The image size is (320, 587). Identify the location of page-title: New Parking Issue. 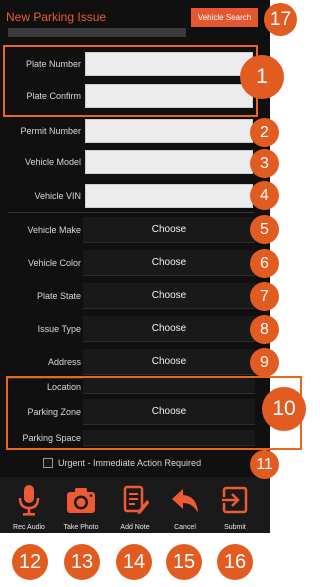
(56, 17).